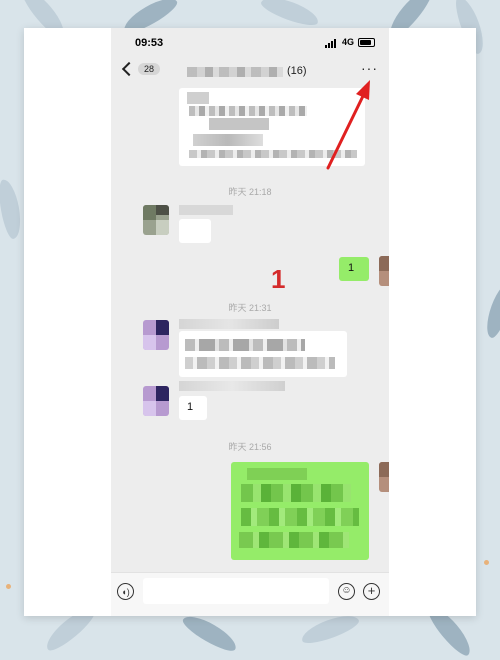 This screenshot has height=660, width=500. I want to click on unread-badge: 28, so click(149, 69).